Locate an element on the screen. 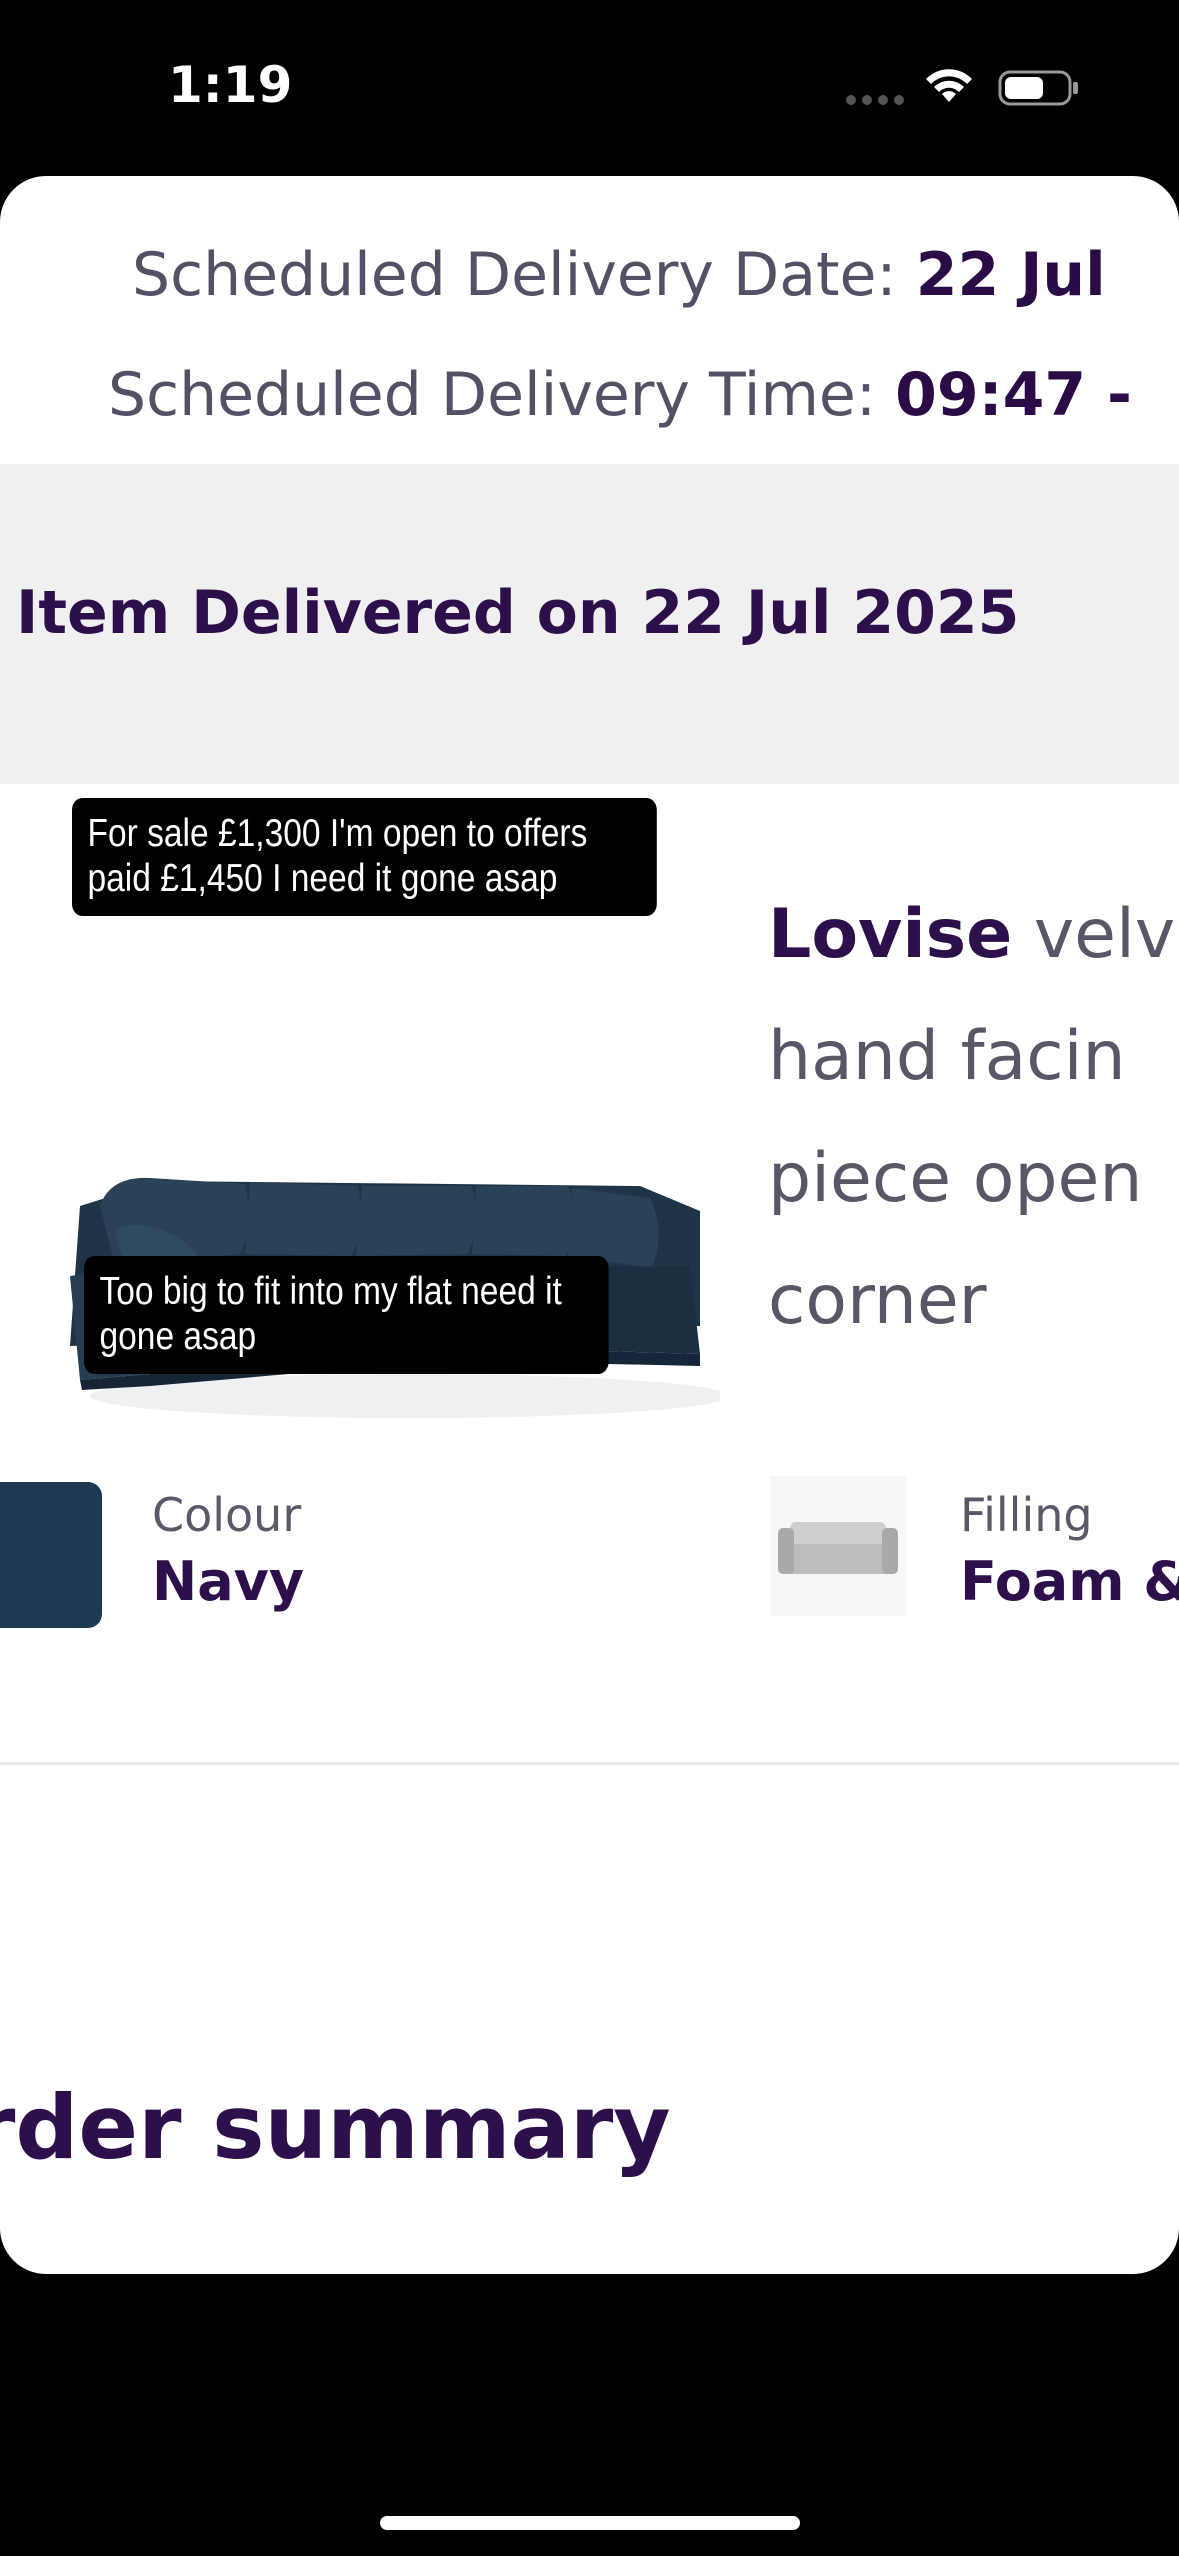  scheduled-date-label: Scheduled Delivery Date: is located at coordinates (524, 275).